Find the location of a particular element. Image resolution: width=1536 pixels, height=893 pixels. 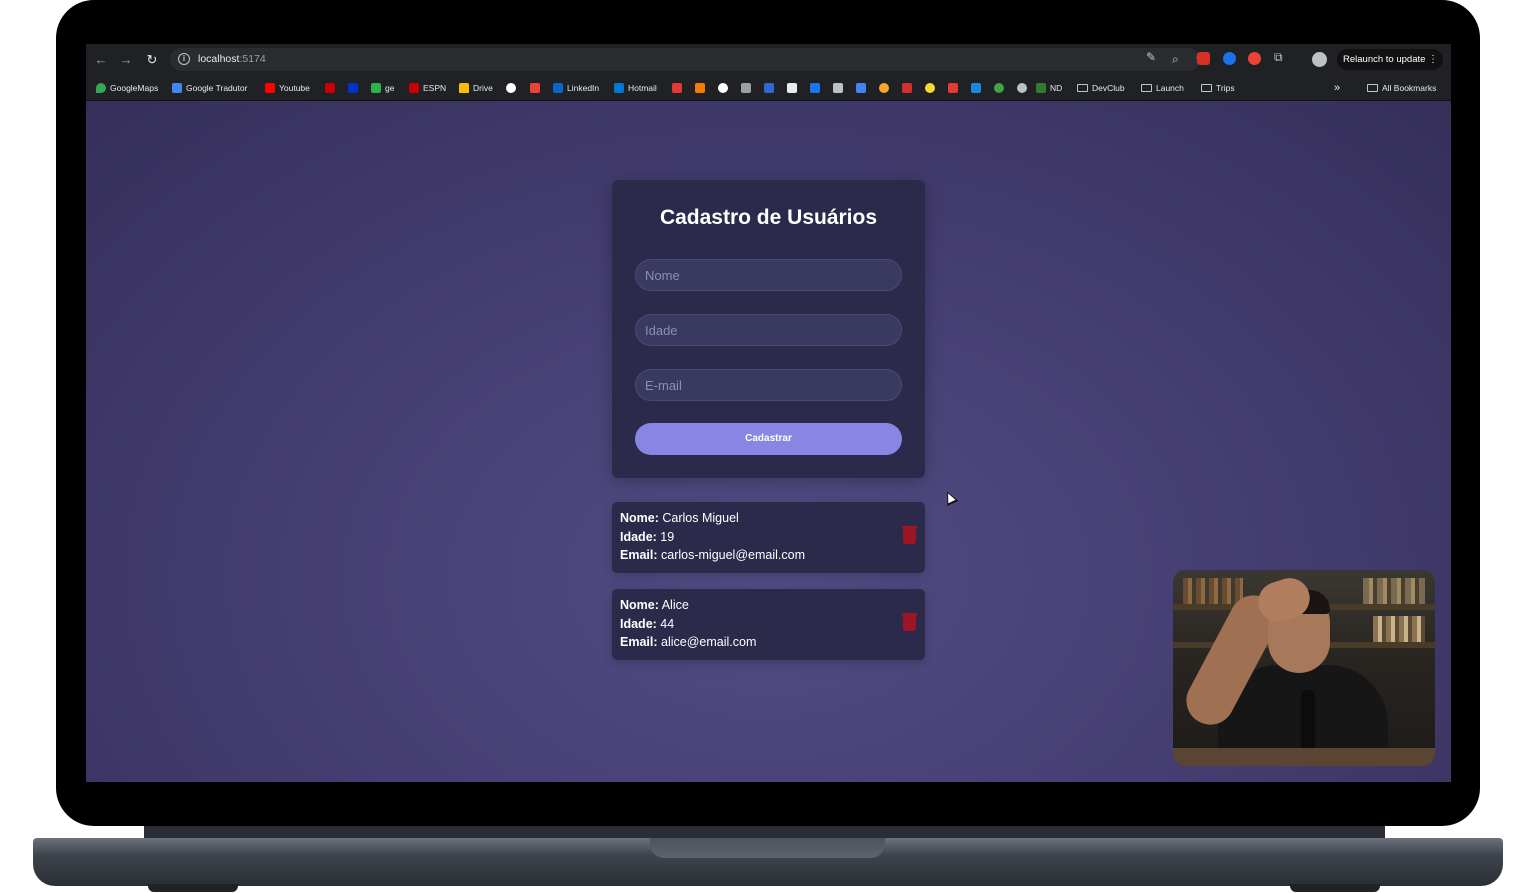

tool-icon is located at coordinates (746, 88).